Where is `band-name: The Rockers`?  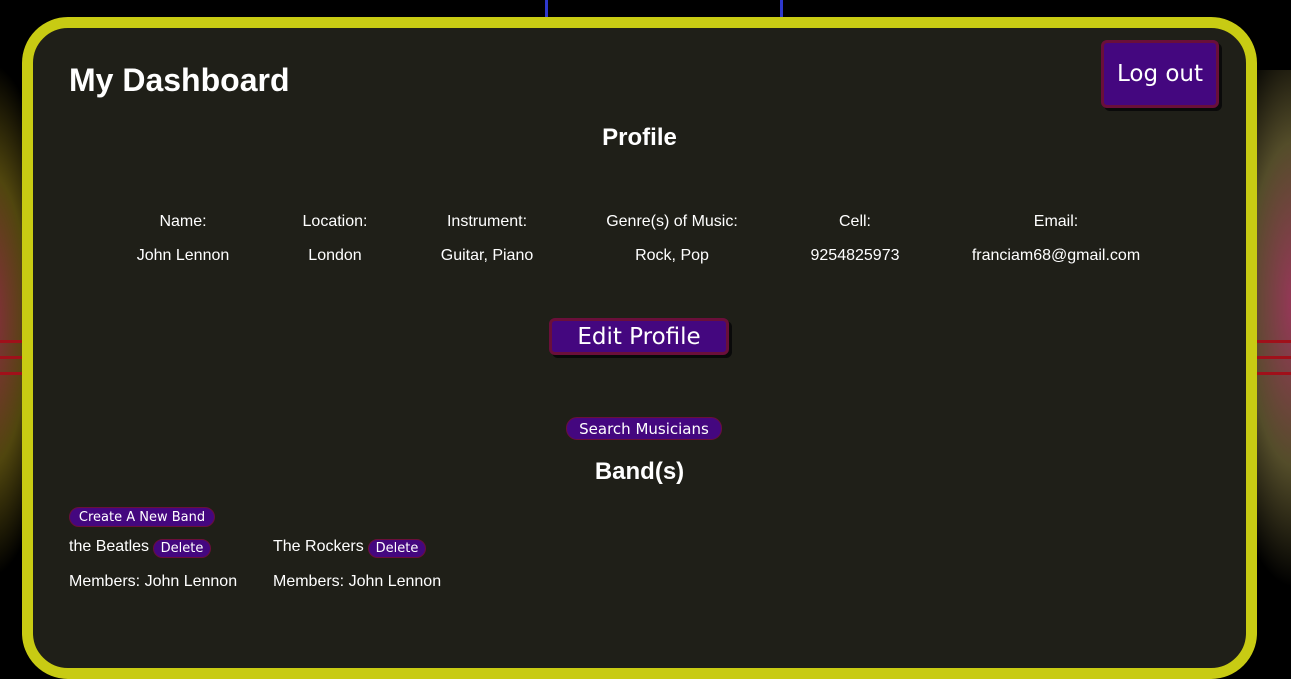 band-name: The Rockers is located at coordinates (318, 546).